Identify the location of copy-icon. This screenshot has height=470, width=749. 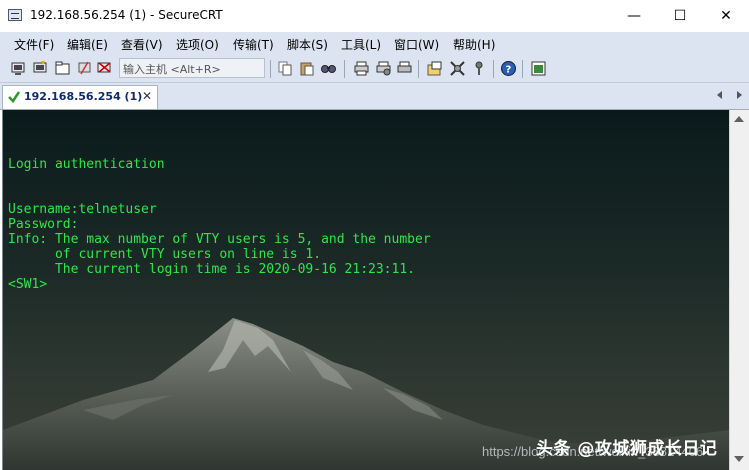
(285, 68).